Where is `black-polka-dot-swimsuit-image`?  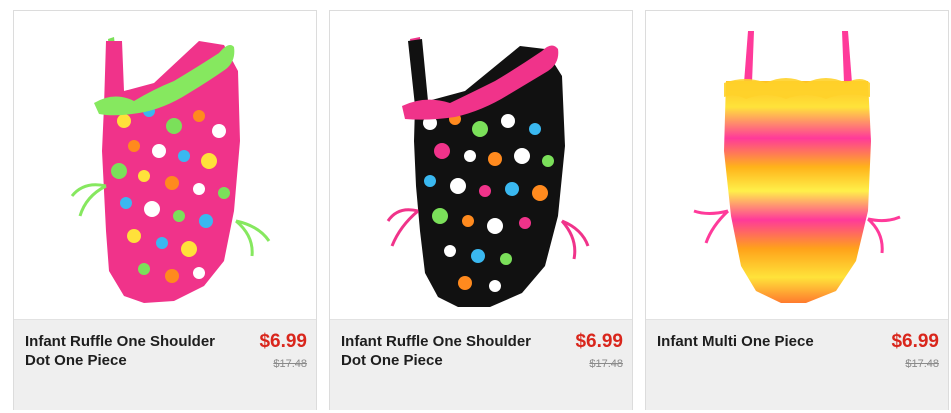 black-polka-dot-swimsuit-image is located at coordinates (488, 172).